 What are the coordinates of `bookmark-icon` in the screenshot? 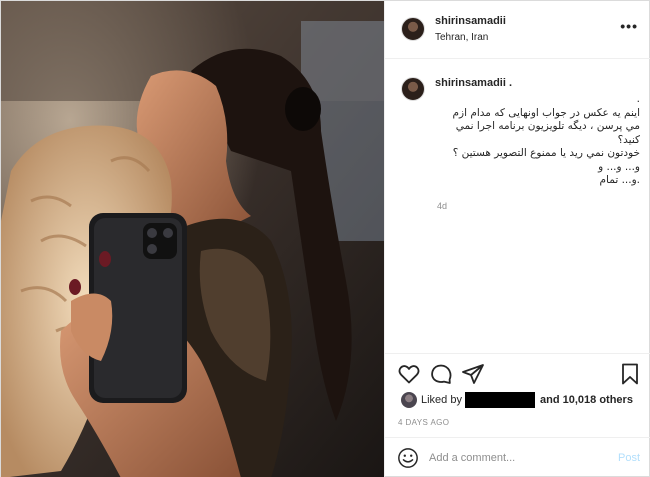 It's located at (630, 374).